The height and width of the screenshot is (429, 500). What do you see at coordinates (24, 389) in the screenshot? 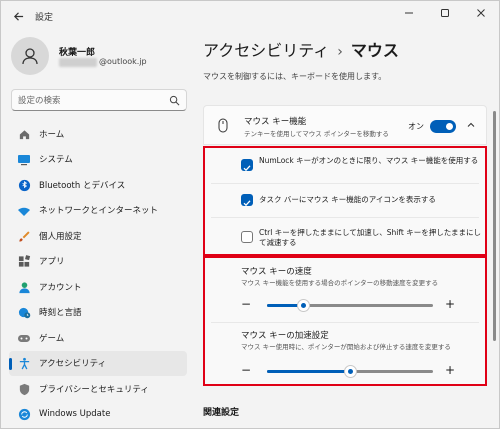
I see `shield-icon` at bounding box center [24, 389].